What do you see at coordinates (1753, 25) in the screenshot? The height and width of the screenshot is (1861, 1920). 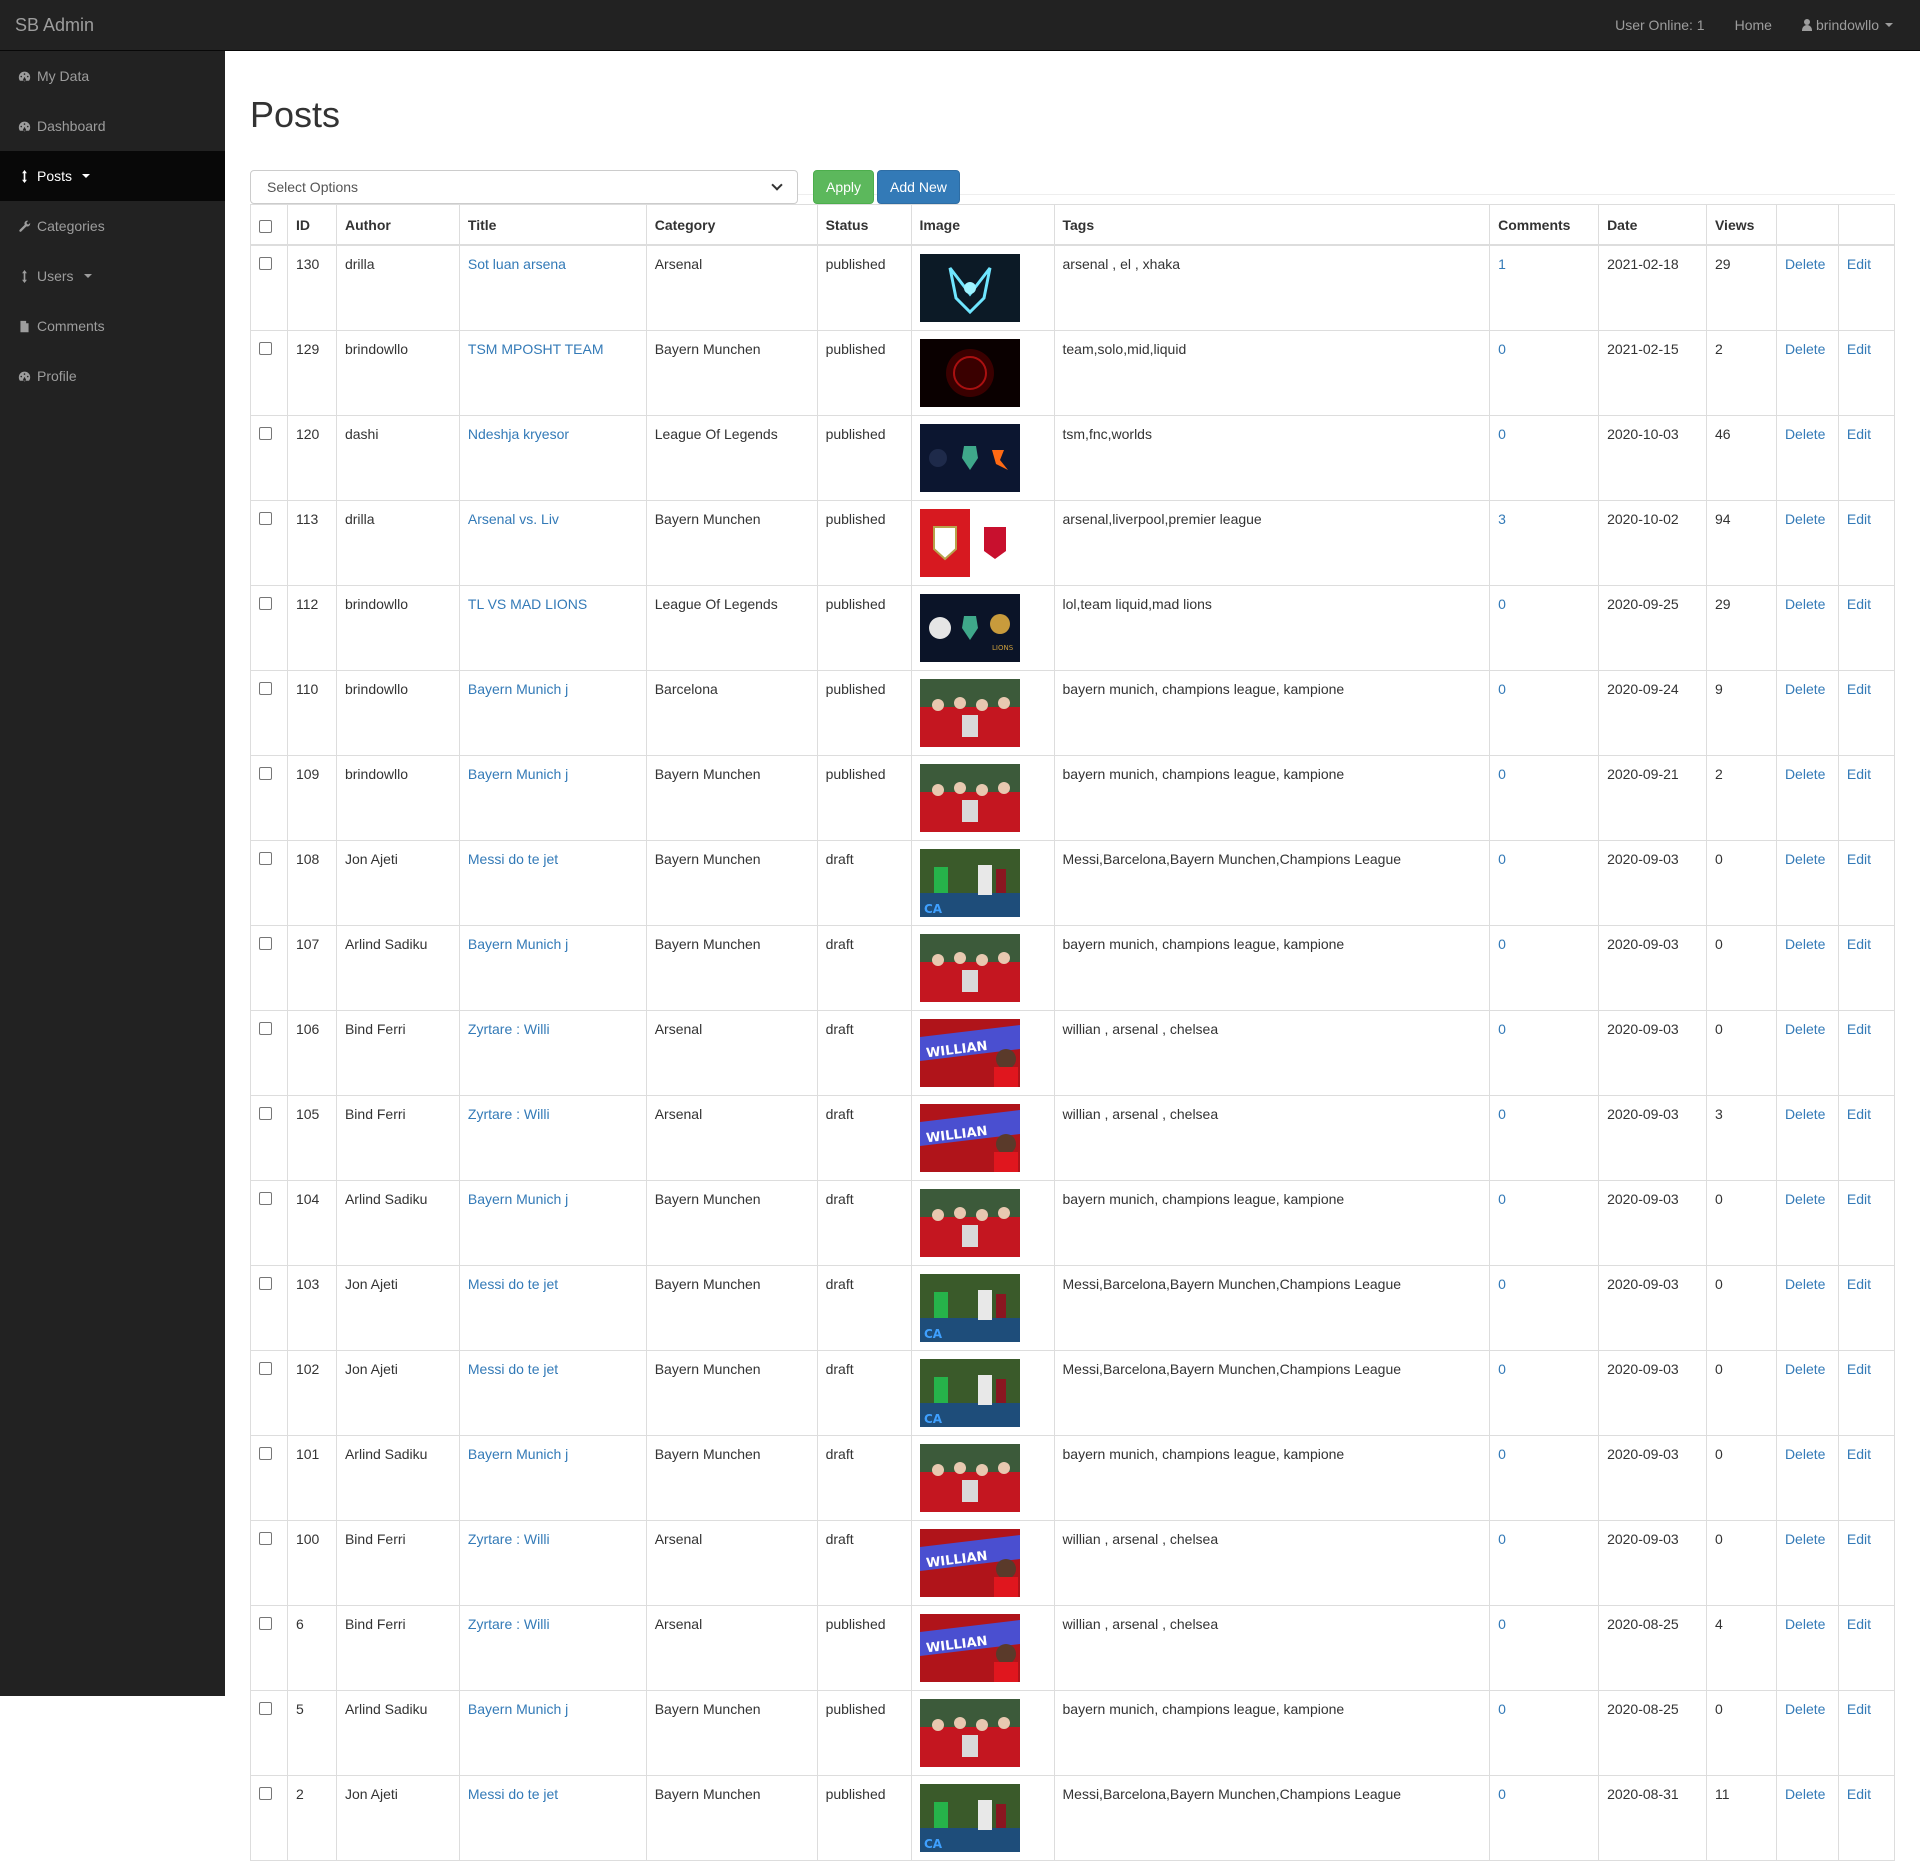 I see `home-link: Home` at bounding box center [1753, 25].